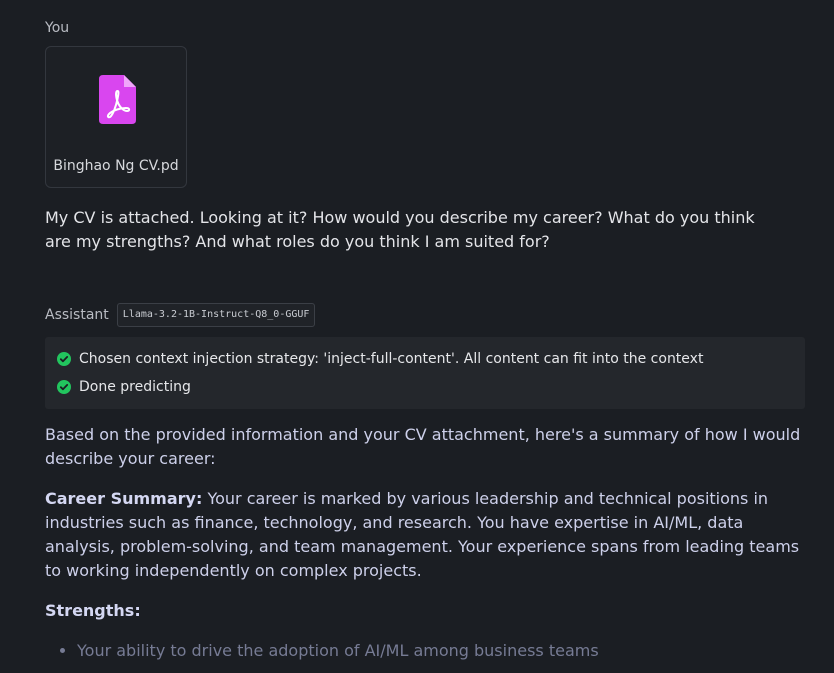 The image size is (834, 673). Describe the element at coordinates (216, 315) in the screenshot. I see `model-badge: Llama-3.2-1B-Instruct-Q8_0-GGUF` at that location.